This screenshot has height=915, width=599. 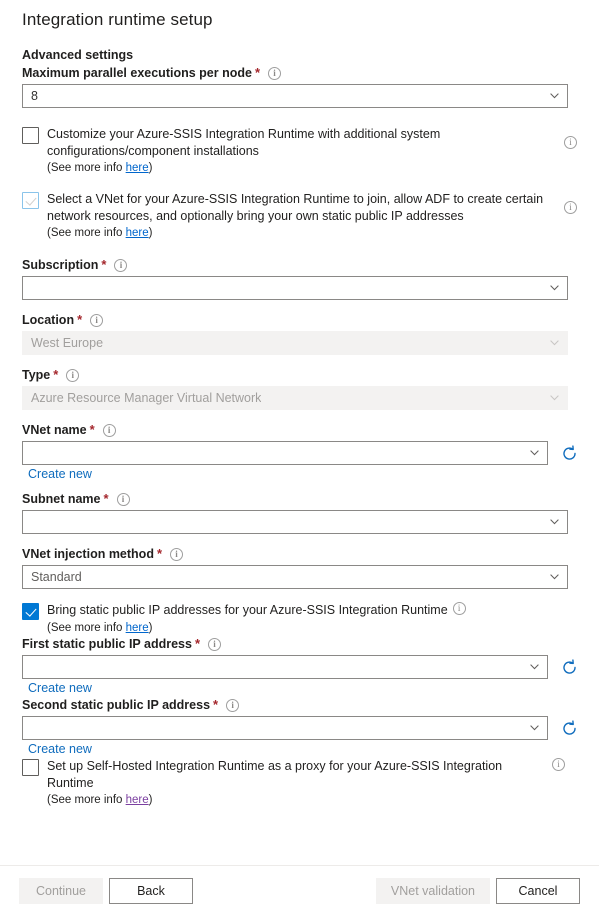 What do you see at coordinates (285, 728) in the screenshot?
I see `second-static-ip-select` at bounding box center [285, 728].